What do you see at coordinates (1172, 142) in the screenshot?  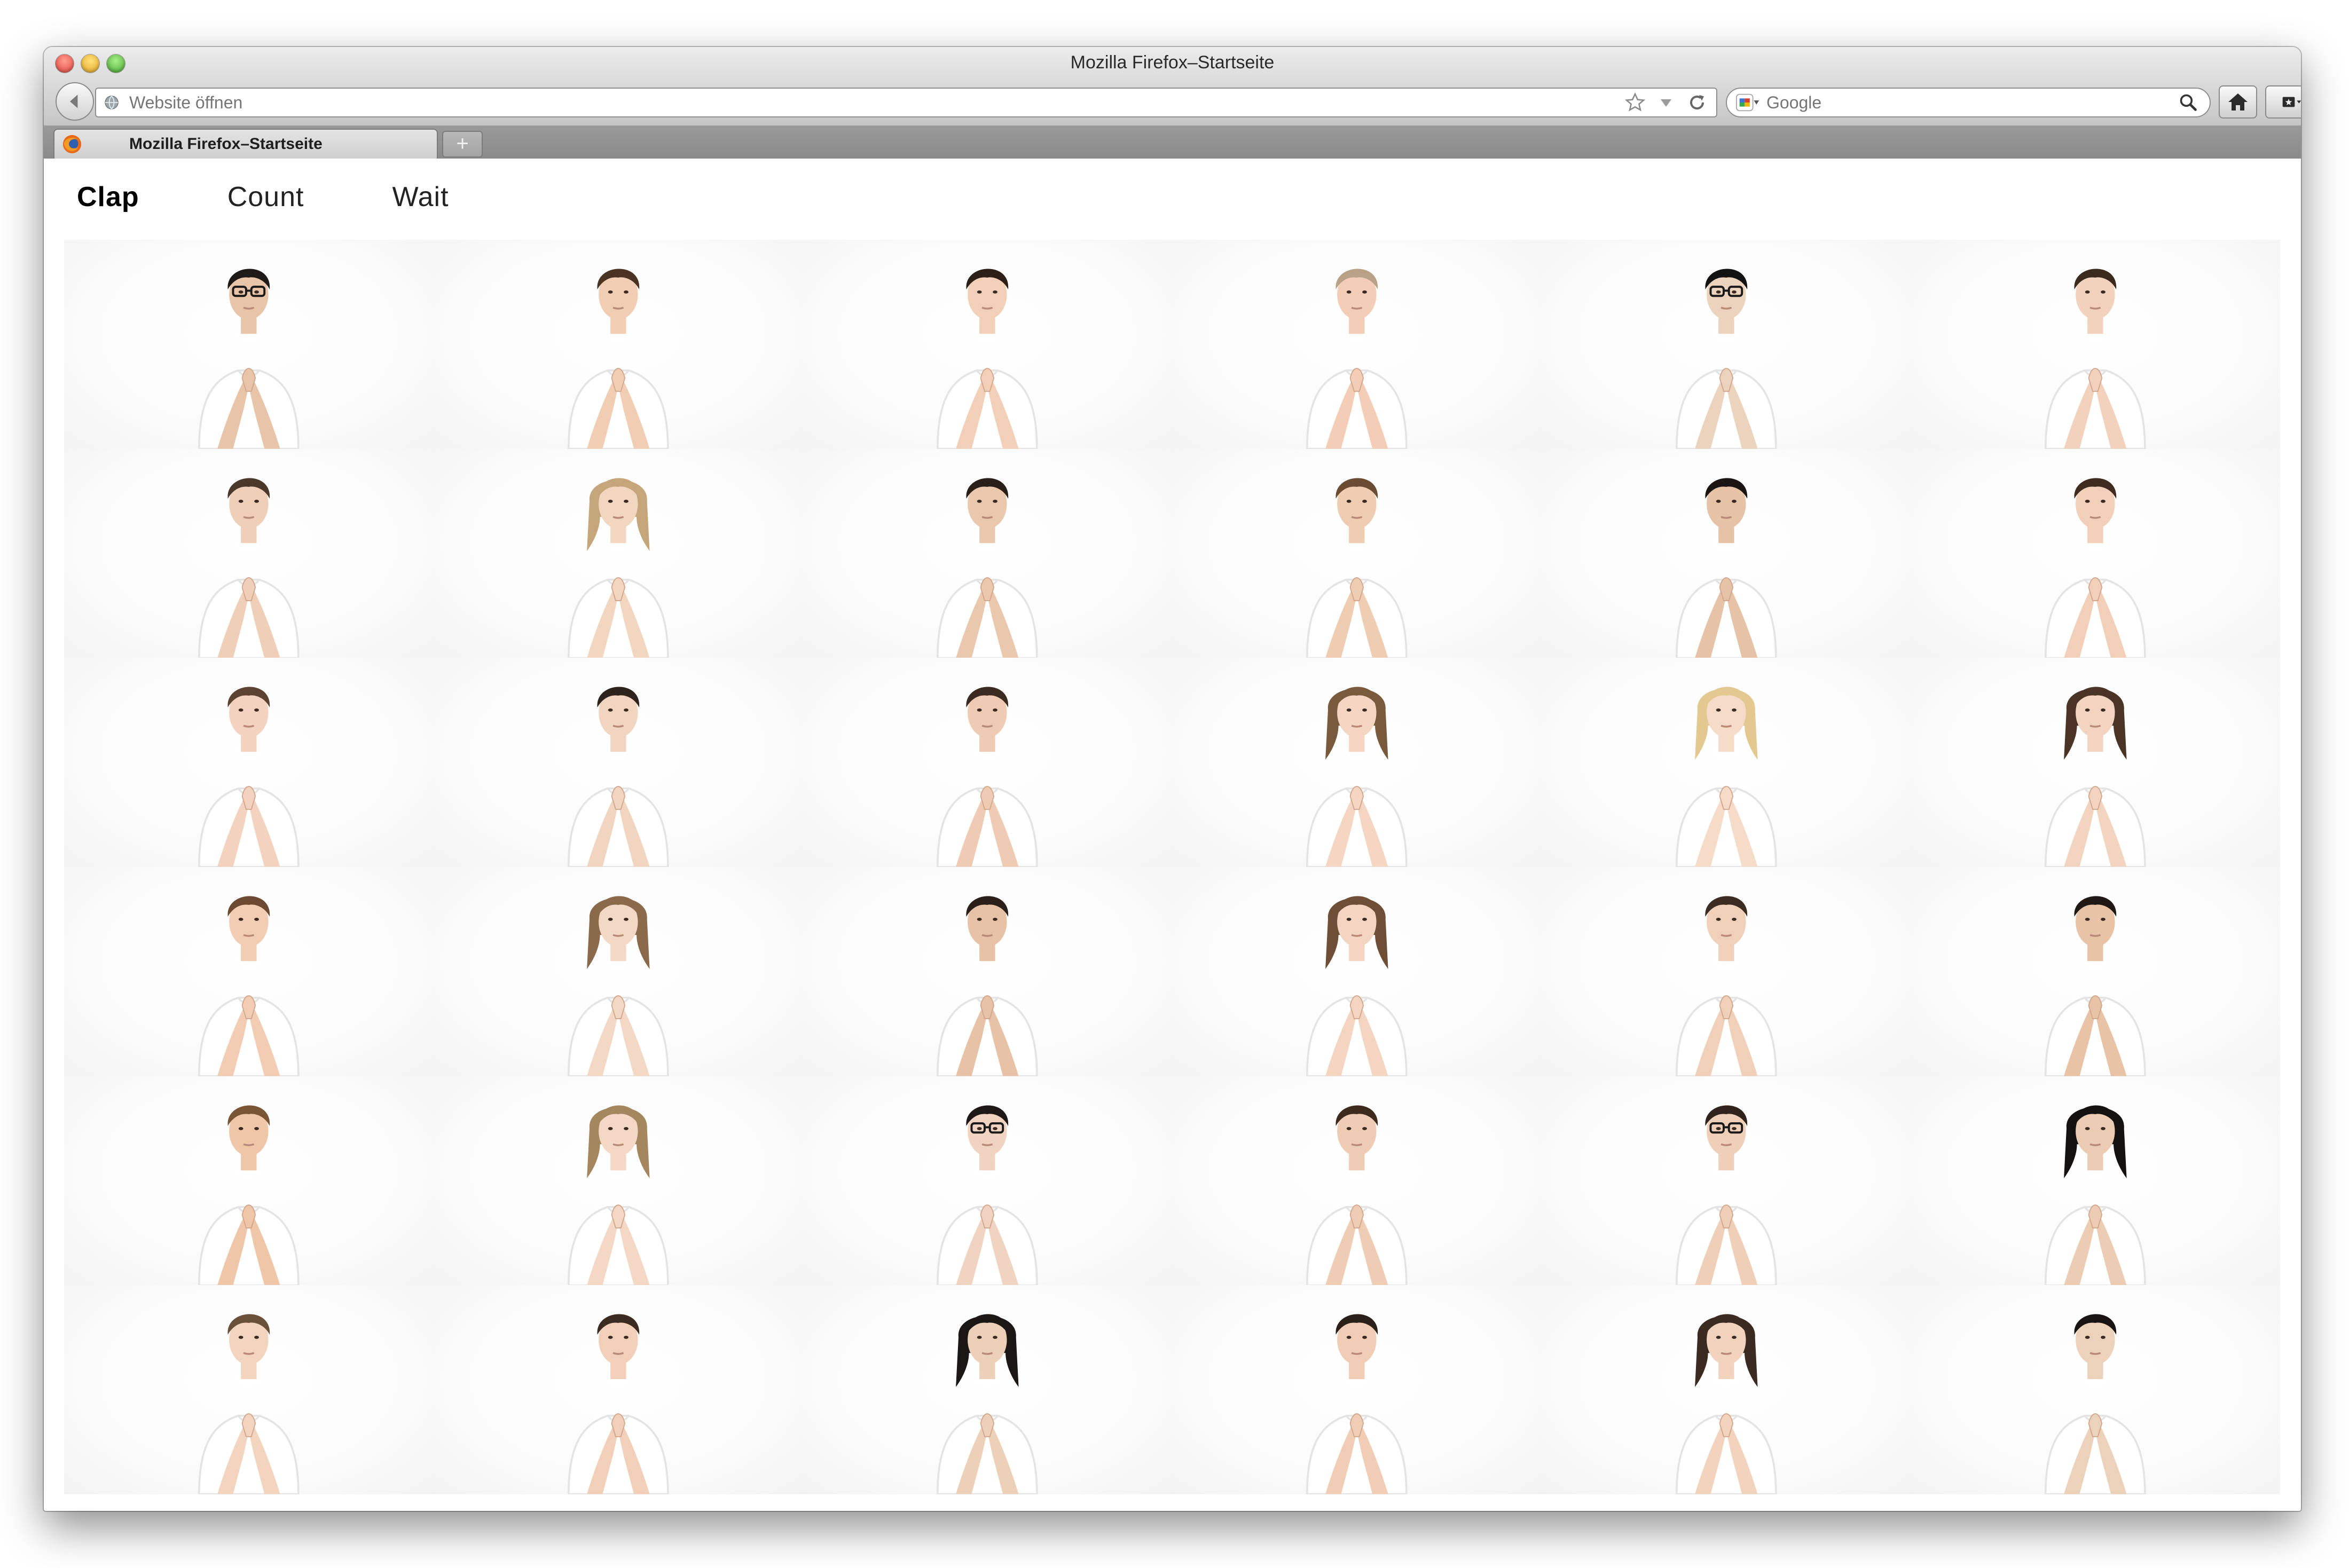 I see `tab-strip: Mozilla Firefox–Startseite +` at bounding box center [1172, 142].